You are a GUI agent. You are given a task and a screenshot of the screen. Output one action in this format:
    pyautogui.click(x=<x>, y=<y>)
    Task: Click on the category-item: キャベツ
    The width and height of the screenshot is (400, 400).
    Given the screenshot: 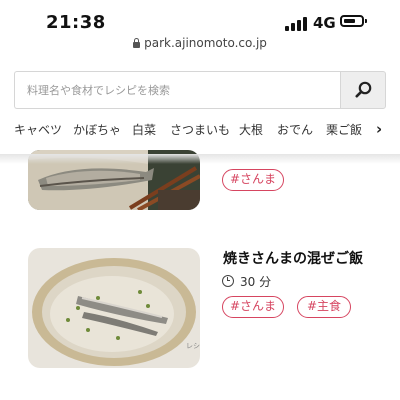 What is the action you would take?
    pyautogui.click(x=38, y=129)
    